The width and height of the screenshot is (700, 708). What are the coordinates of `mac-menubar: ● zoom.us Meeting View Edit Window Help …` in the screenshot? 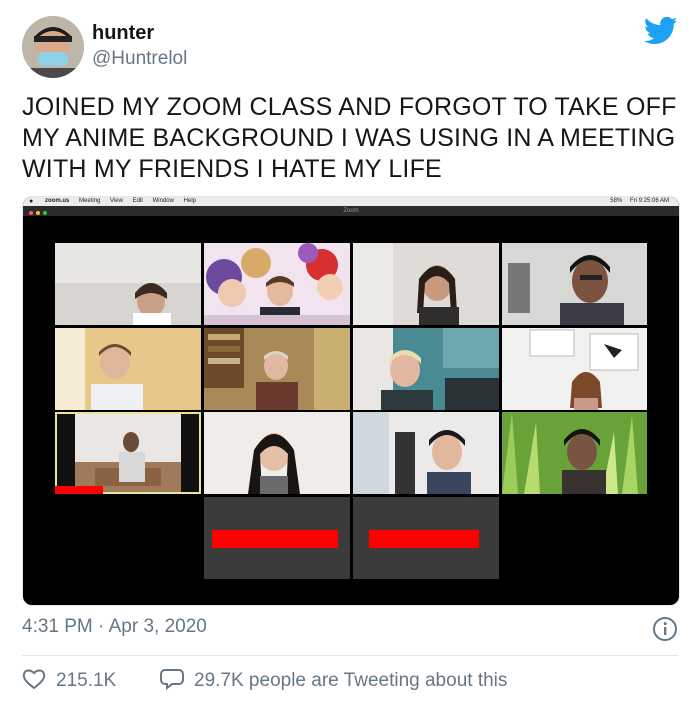 It's located at (351, 201).